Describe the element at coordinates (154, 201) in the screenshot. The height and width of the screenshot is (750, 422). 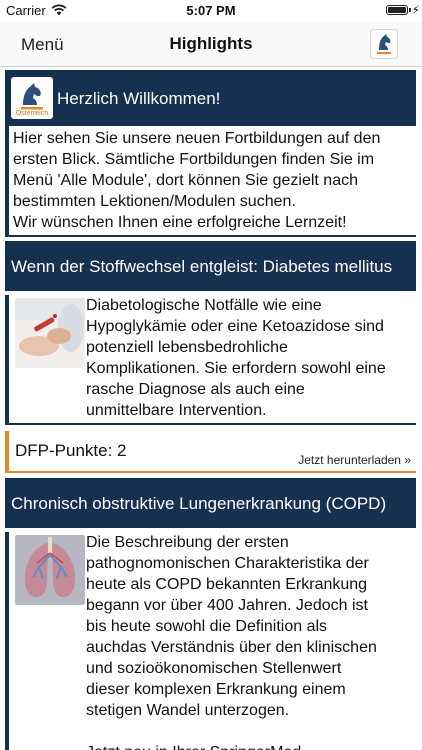
I see `welcome-line: bestimmten Lektionen/Modulen suchen.` at that location.